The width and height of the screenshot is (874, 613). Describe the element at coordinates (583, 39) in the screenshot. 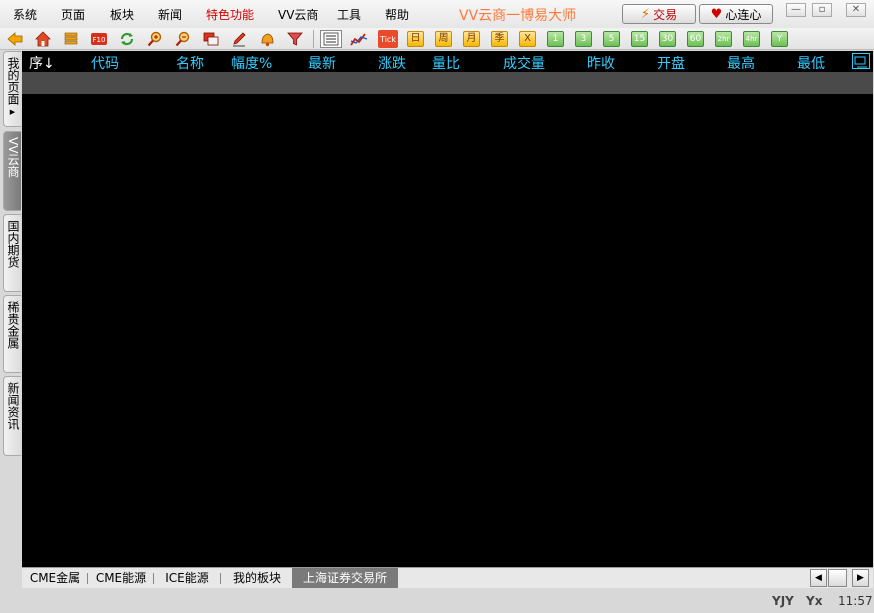

I see `period-3min-button: 3` at that location.